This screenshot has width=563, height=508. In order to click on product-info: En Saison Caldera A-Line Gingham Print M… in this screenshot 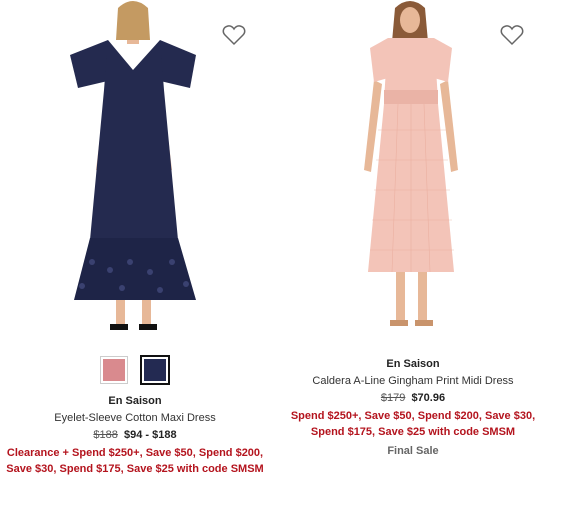, I will do `click(413, 407)`.